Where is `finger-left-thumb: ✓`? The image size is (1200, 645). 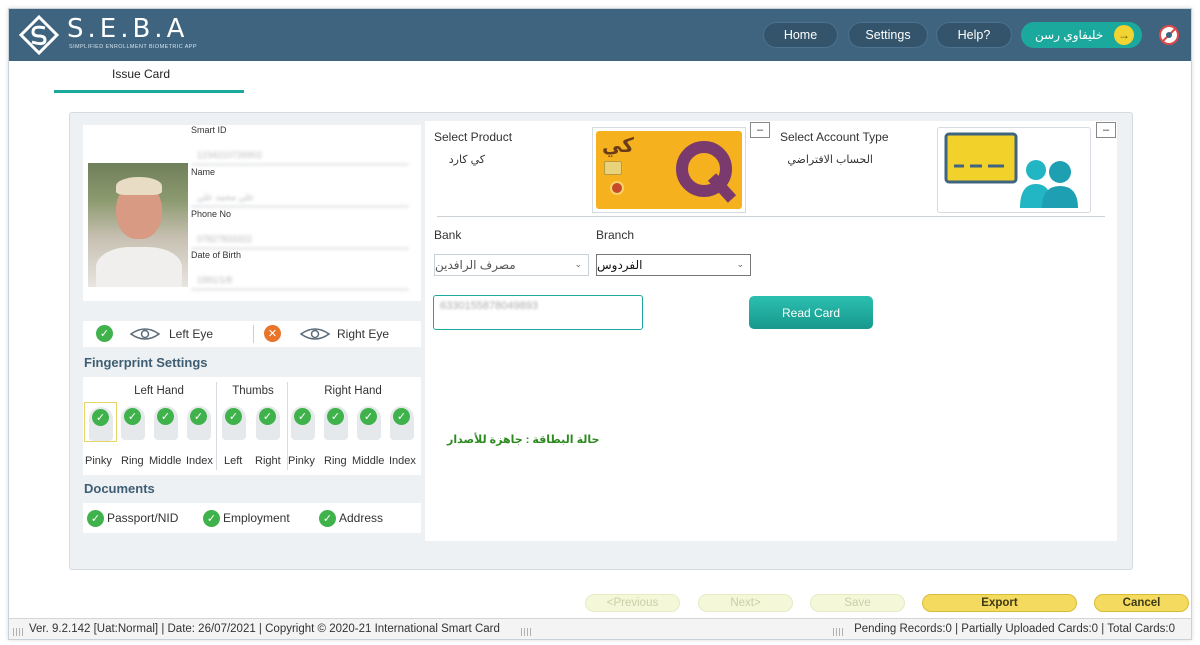
finger-left-thumb: ✓ is located at coordinates (234, 422).